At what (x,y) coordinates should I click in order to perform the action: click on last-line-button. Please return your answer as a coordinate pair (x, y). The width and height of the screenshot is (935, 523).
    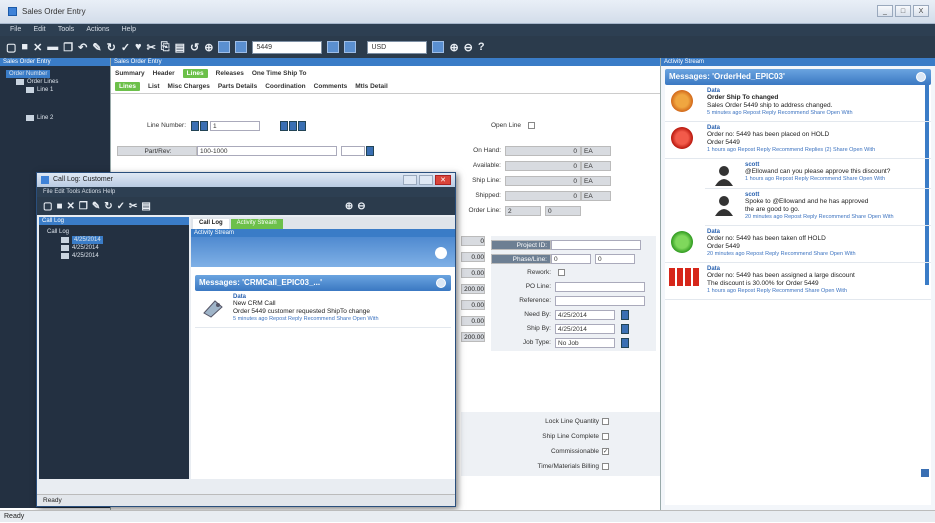
    Looking at the image, I should click on (293, 125).